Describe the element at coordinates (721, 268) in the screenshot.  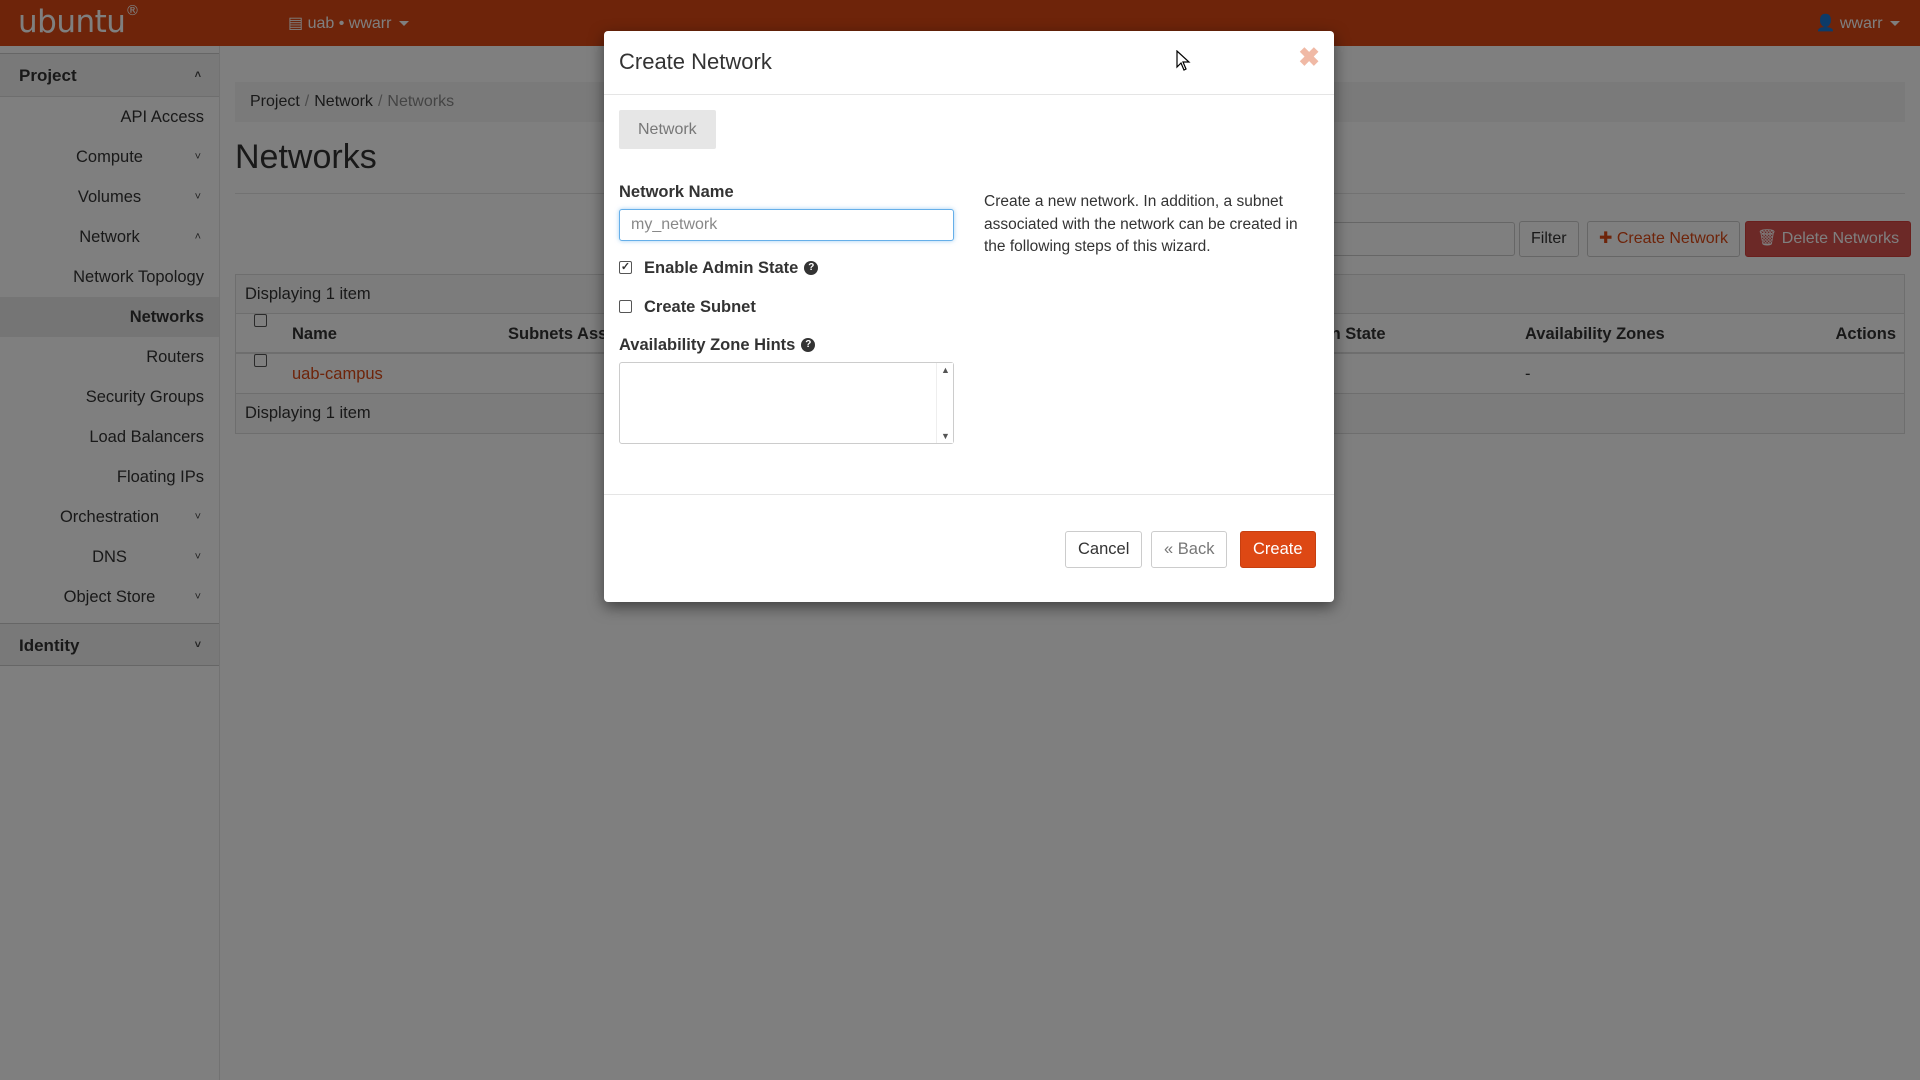
I see `enable-admin-state-text: Enable Admin State` at that location.